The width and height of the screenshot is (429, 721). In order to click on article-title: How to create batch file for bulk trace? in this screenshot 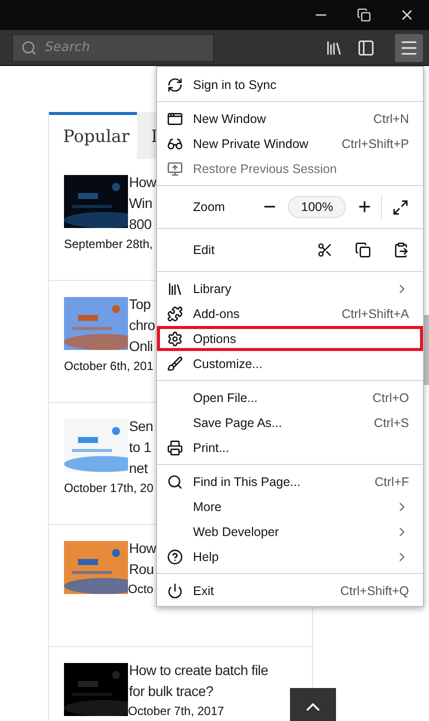, I will do `click(198, 681)`.